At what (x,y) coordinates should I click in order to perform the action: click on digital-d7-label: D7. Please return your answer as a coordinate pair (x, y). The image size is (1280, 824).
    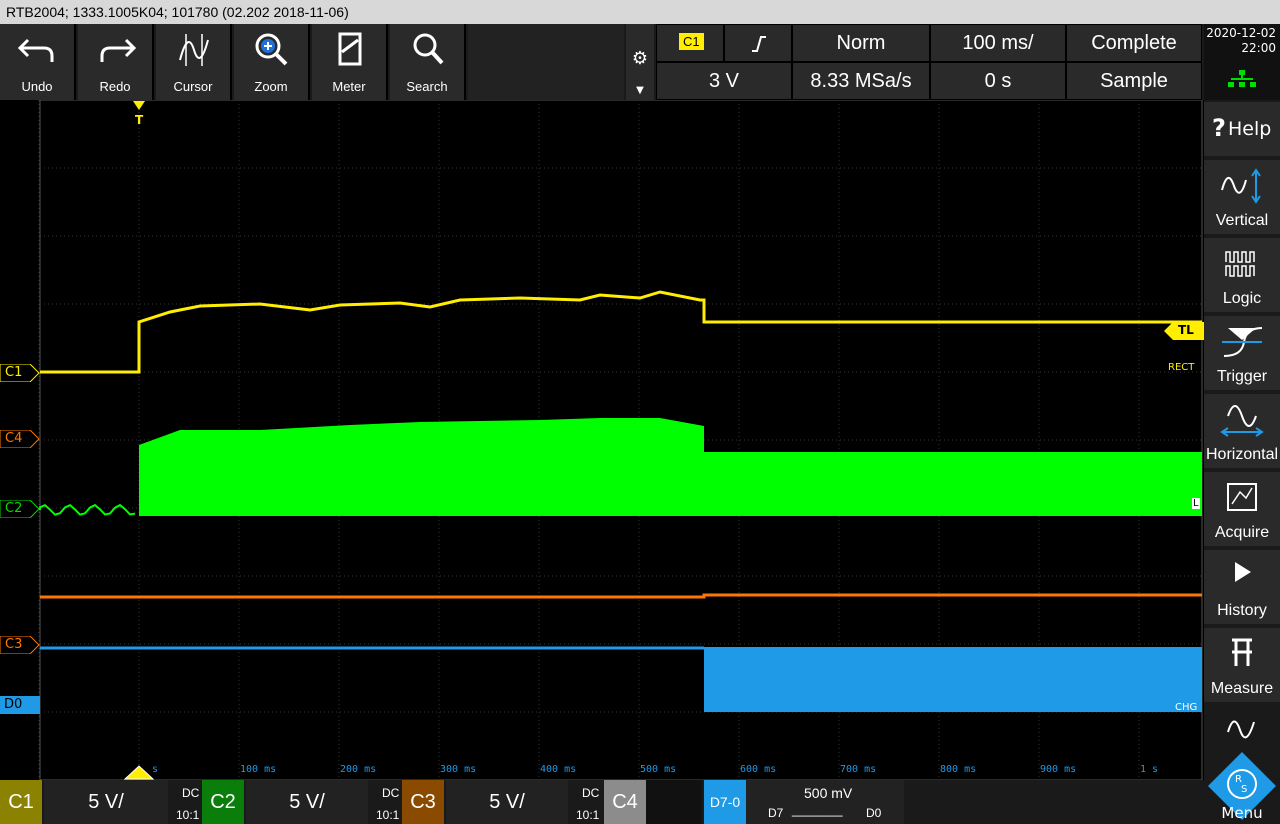
    Looking at the image, I should click on (776, 813).